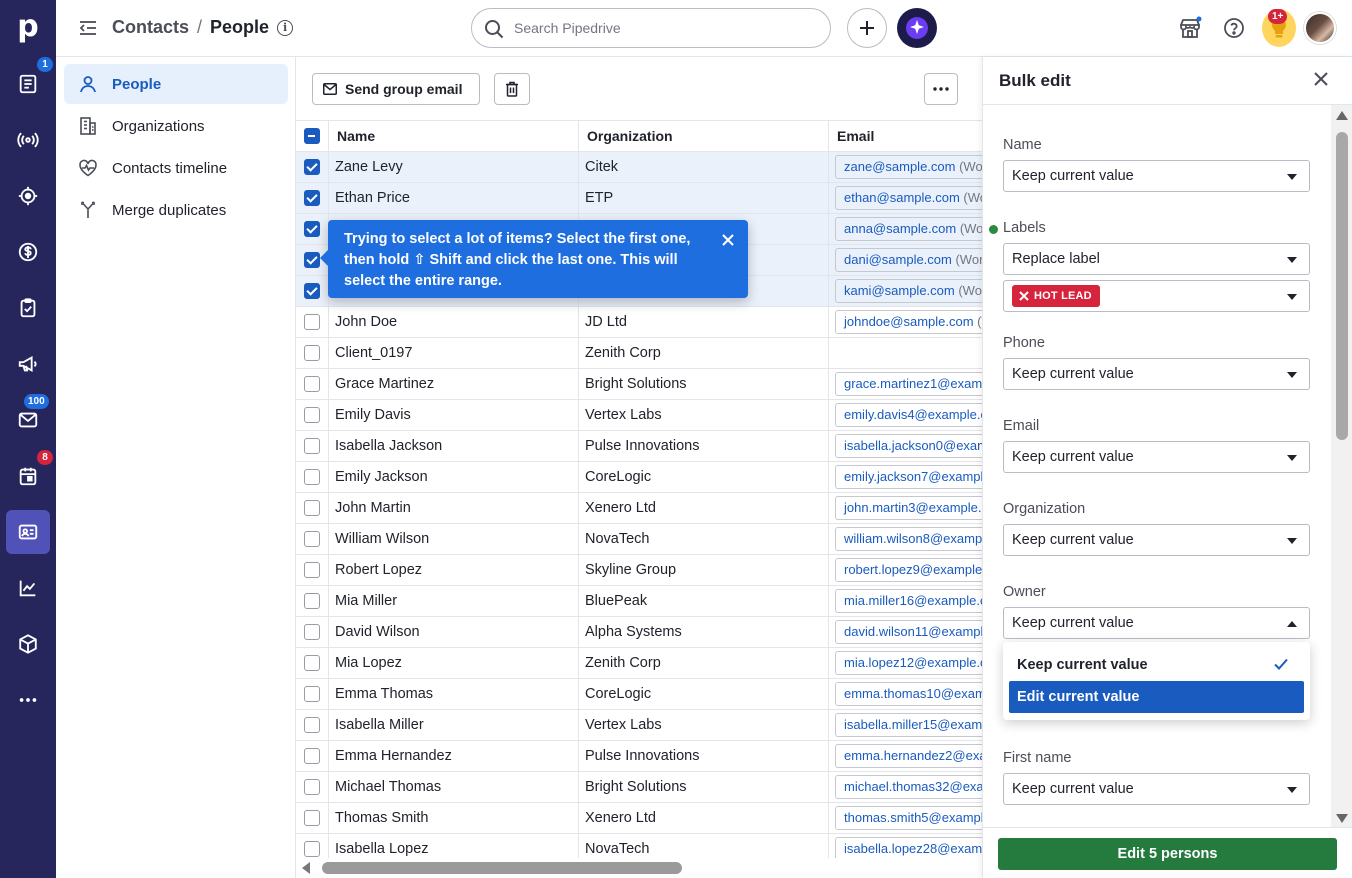  Describe the element at coordinates (1156, 176) in the screenshot. I see `name-select: Keep current value` at that location.